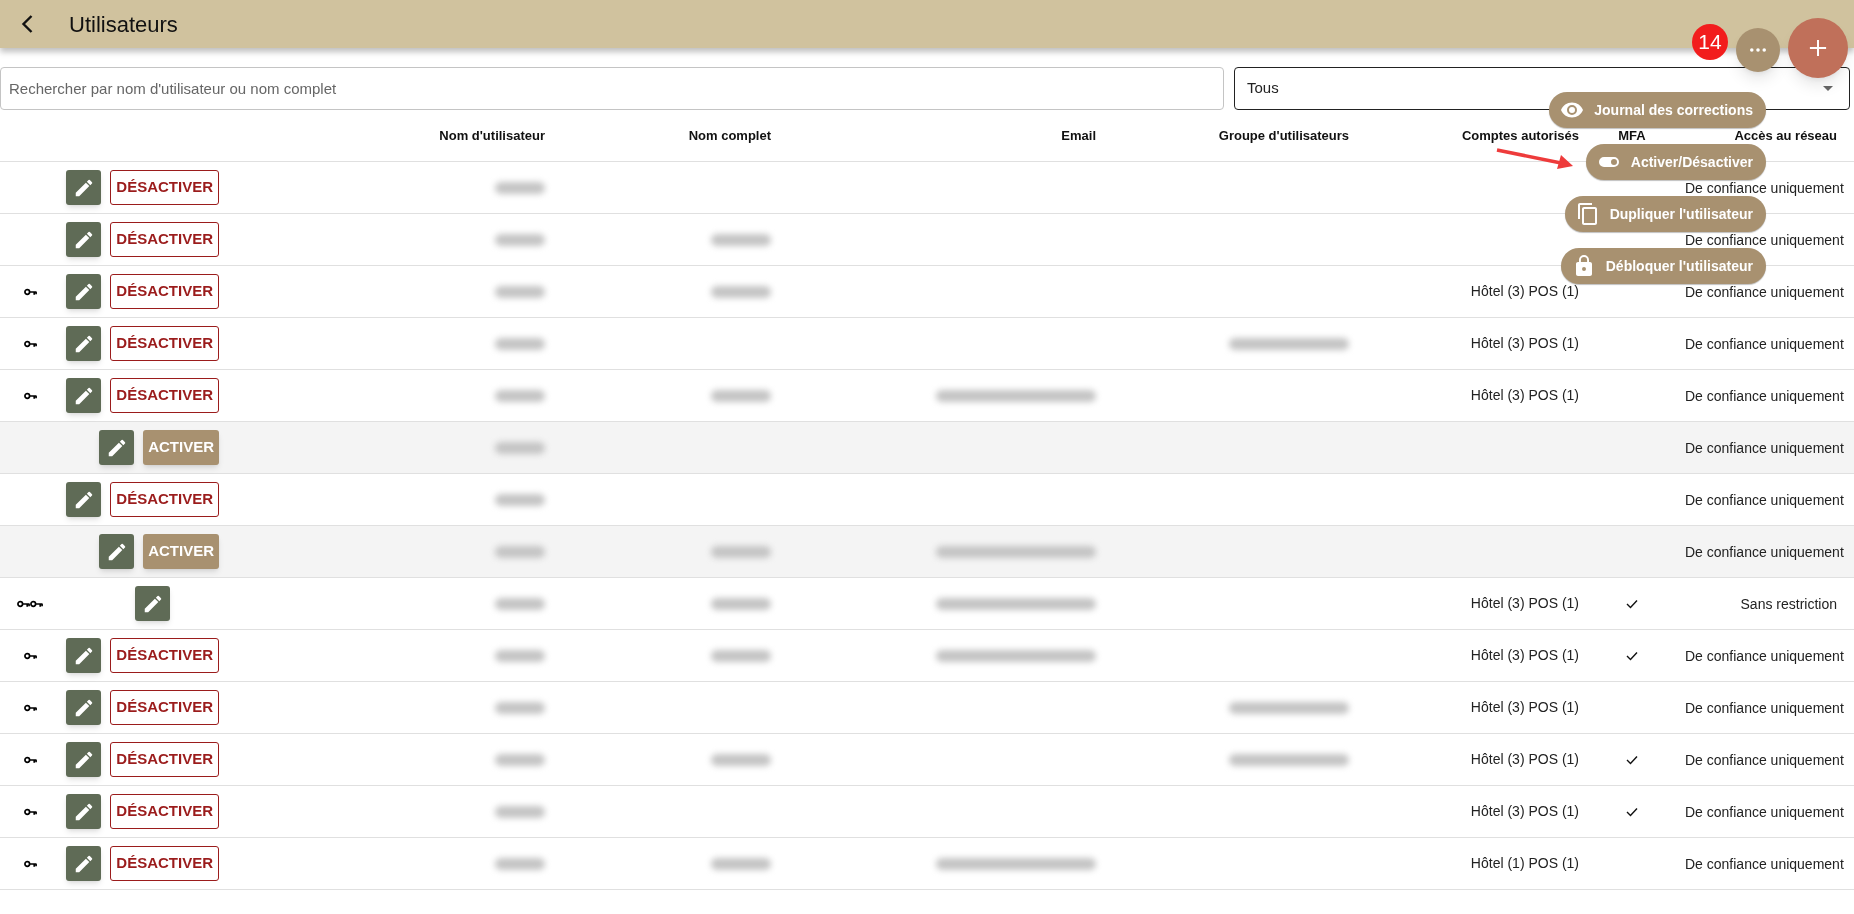 This screenshot has width=1854, height=914. Describe the element at coordinates (1632, 135) in the screenshot. I see `column-header: MFA` at that location.